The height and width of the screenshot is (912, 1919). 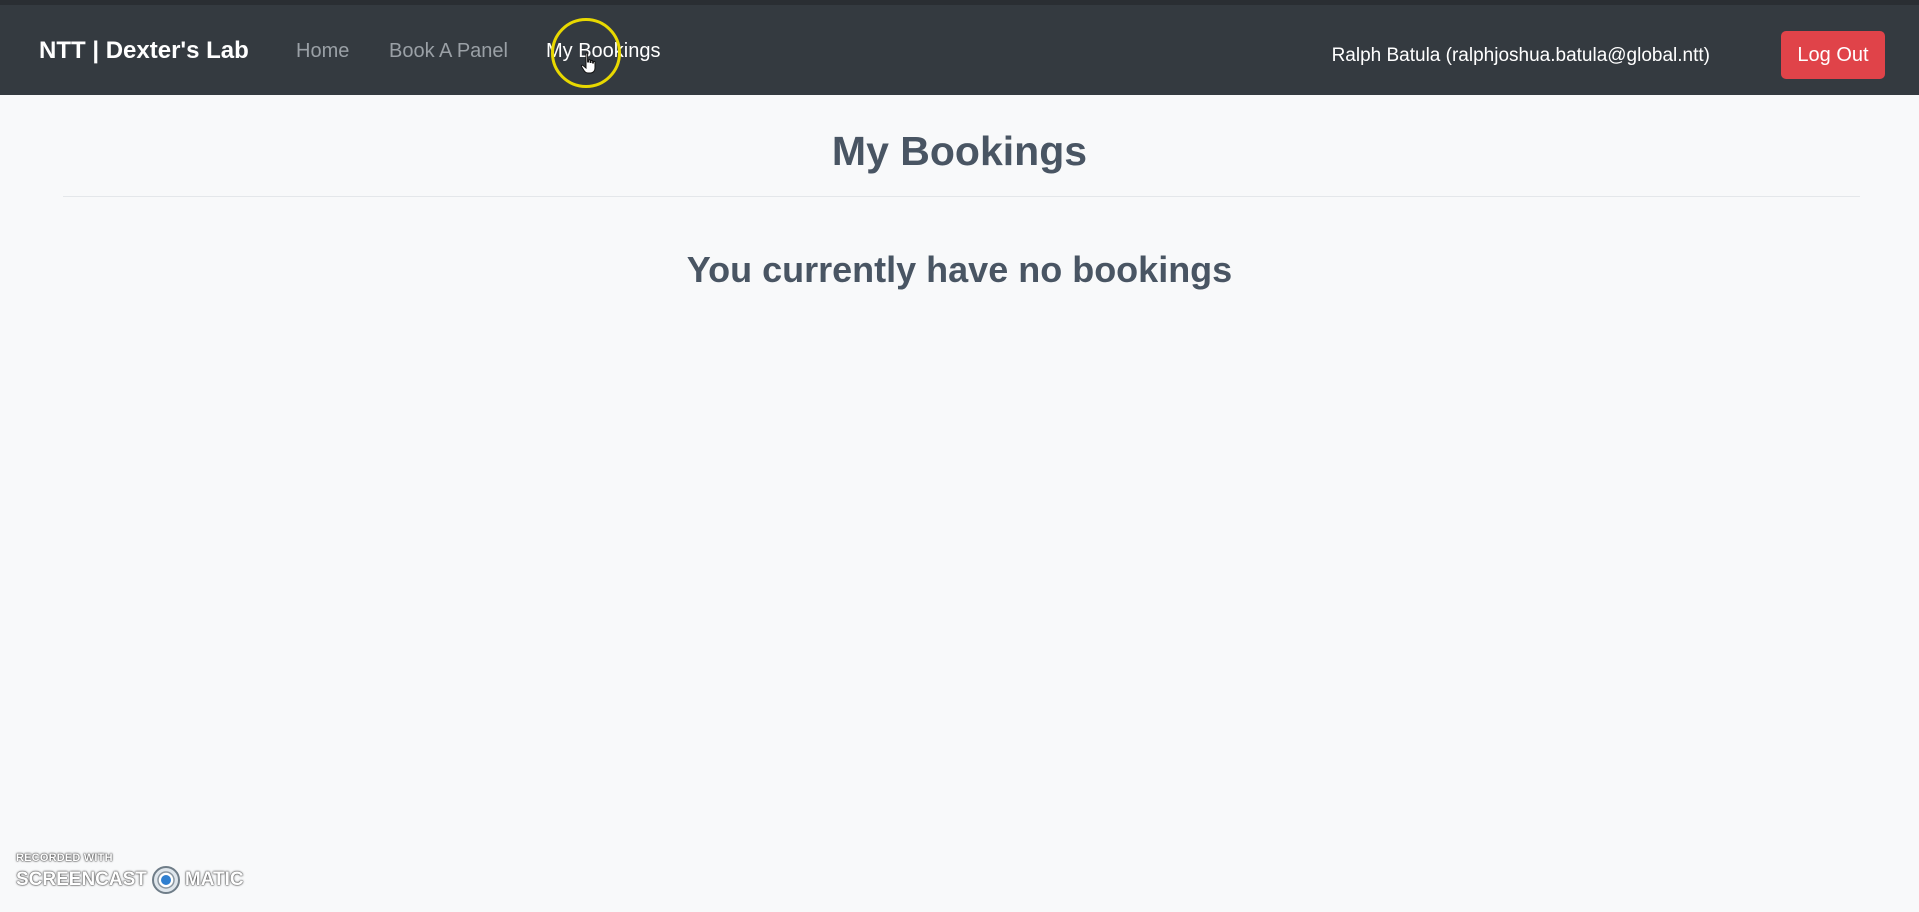 What do you see at coordinates (64, 858) in the screenshot?
I see `watermark-recorded-with: RECORDED WITH` at bounding box center [64, 858].